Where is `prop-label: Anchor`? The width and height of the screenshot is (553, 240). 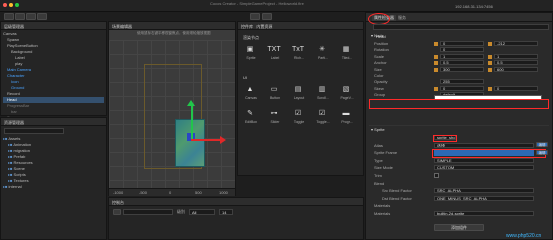
prop-label: Anchor is located at coordinates (380, 63).